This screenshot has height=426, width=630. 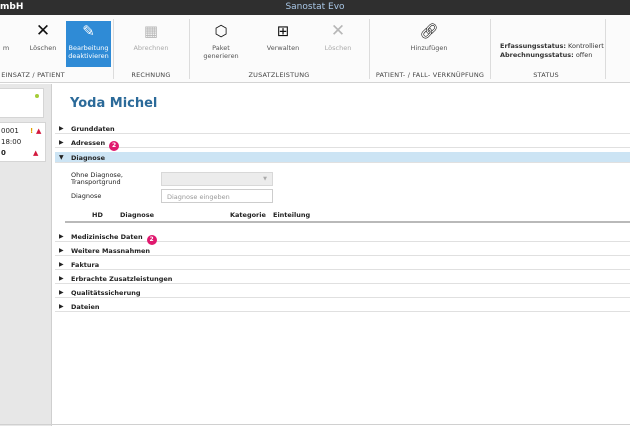 I want to click on calculator-icon: ▦, so click(x=151, y=31).